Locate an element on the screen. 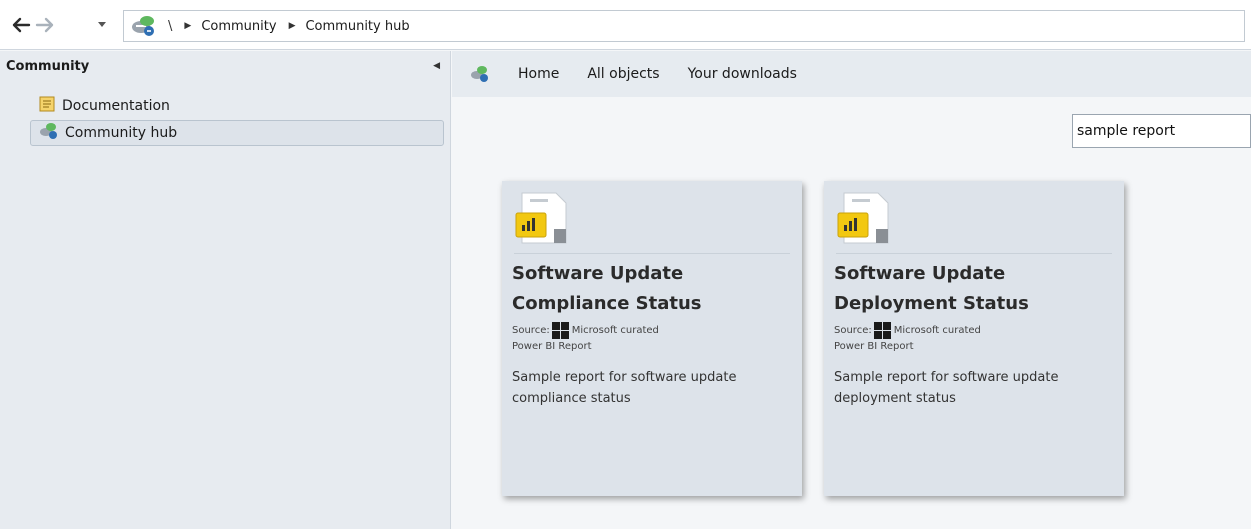  chevron-down-icon is located at coordinates (102, 24).